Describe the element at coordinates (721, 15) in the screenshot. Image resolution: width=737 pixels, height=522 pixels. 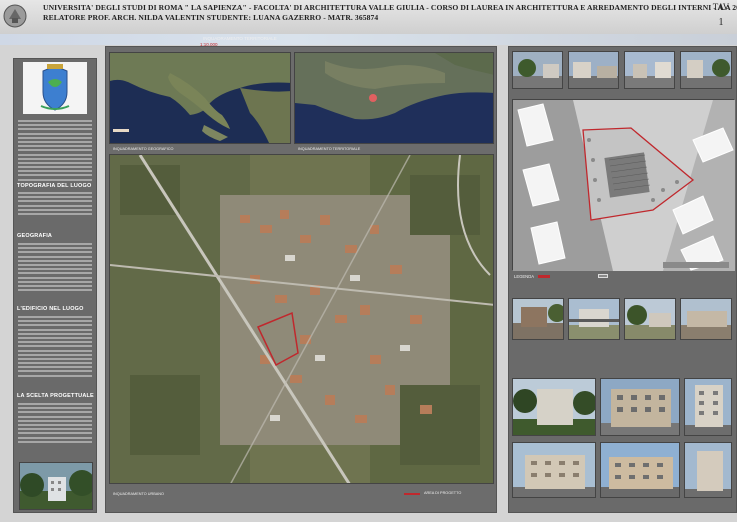
I see `sheet-number: TAV 1` at that location.